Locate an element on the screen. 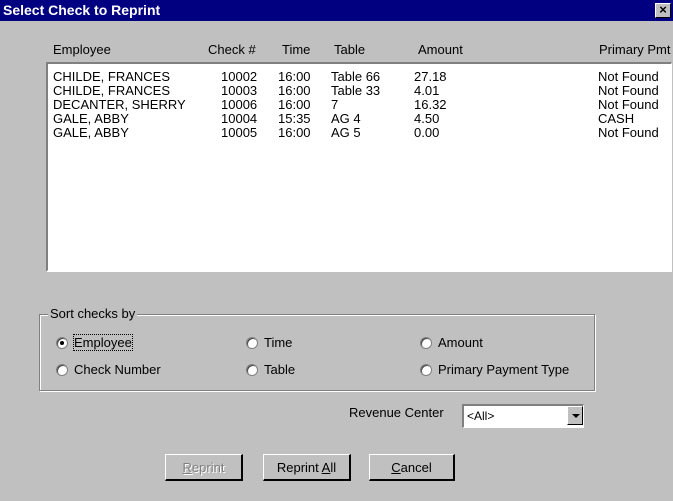 The image size is (673, 501). table-cell: Table 66 is located at coordinates (356, 76).